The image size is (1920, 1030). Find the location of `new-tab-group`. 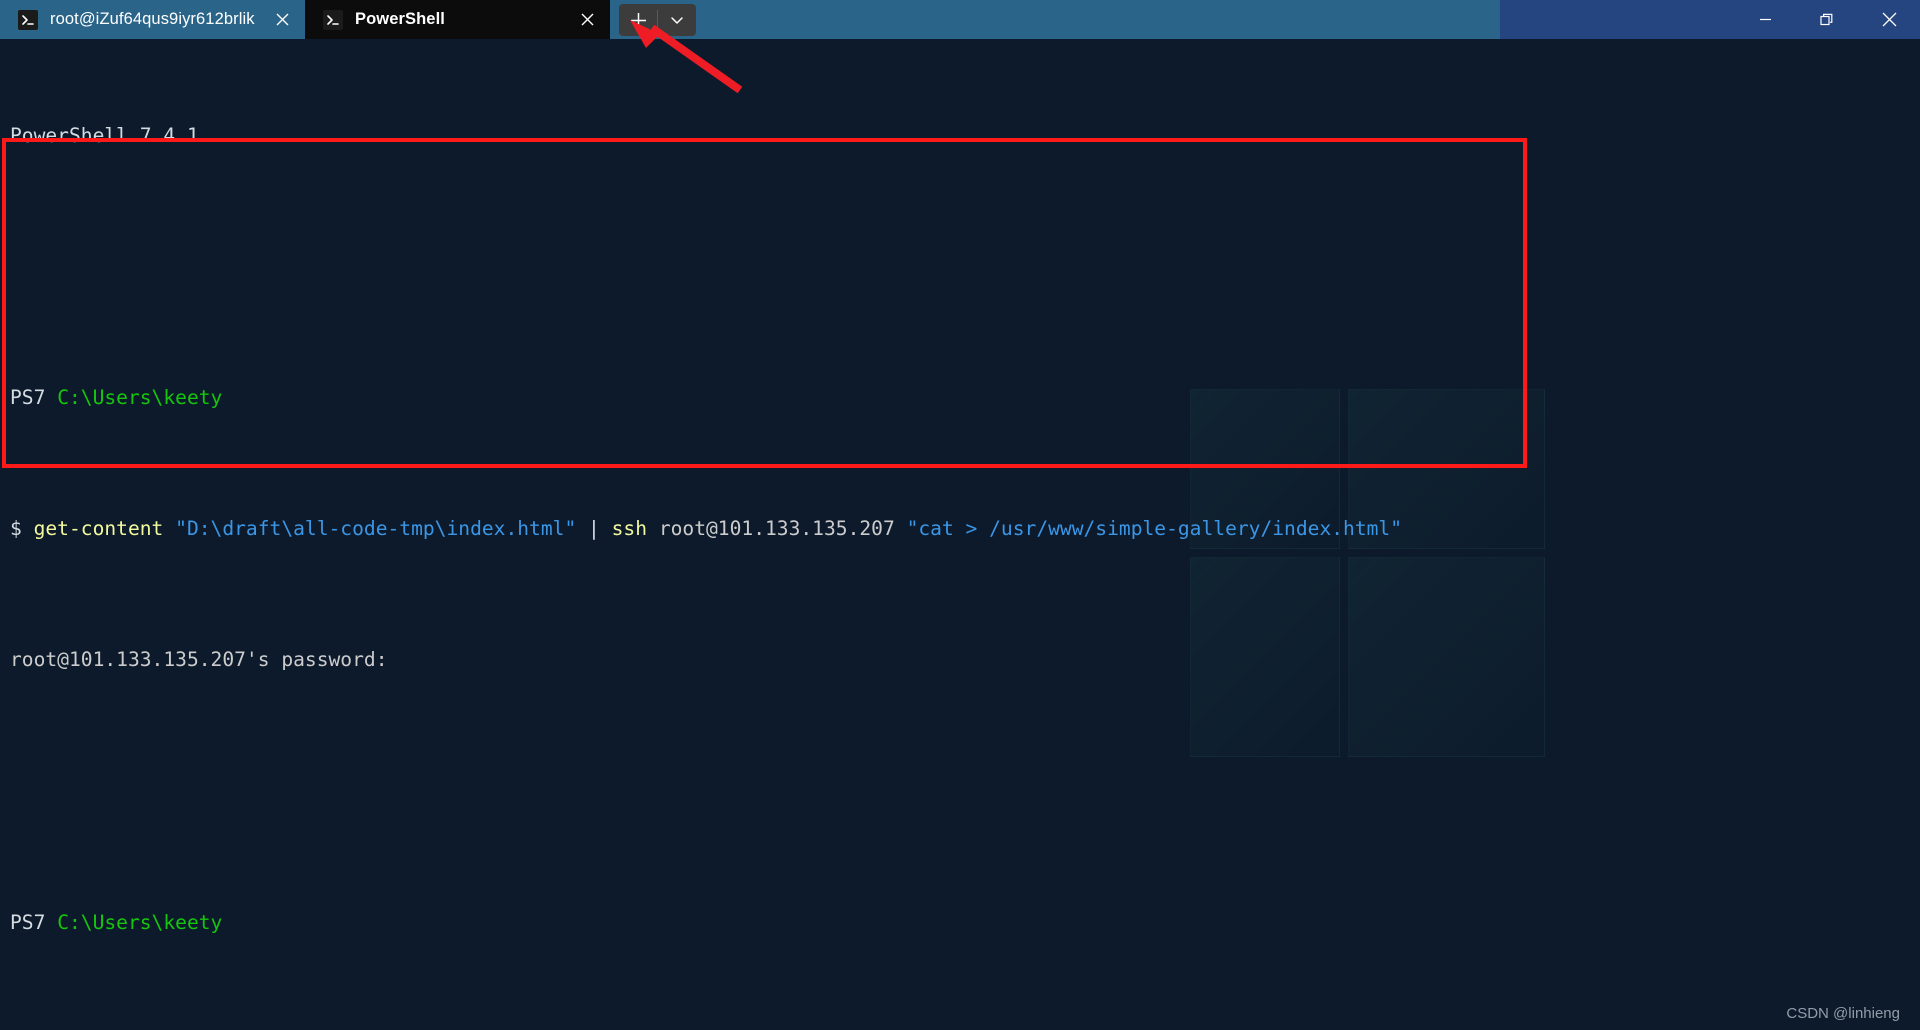

new-tab-group is located at coordinates (657, 20).